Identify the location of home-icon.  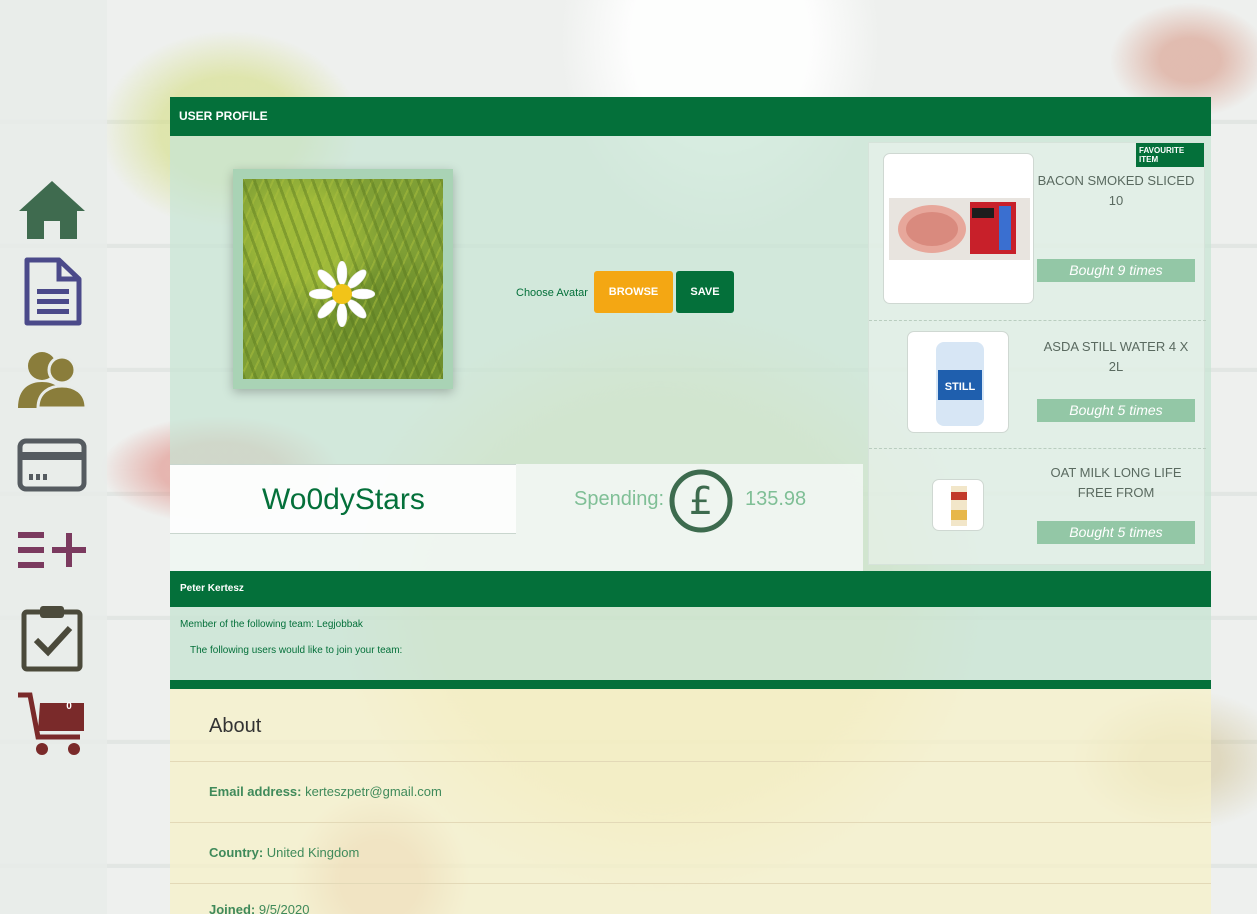
(52, 210).